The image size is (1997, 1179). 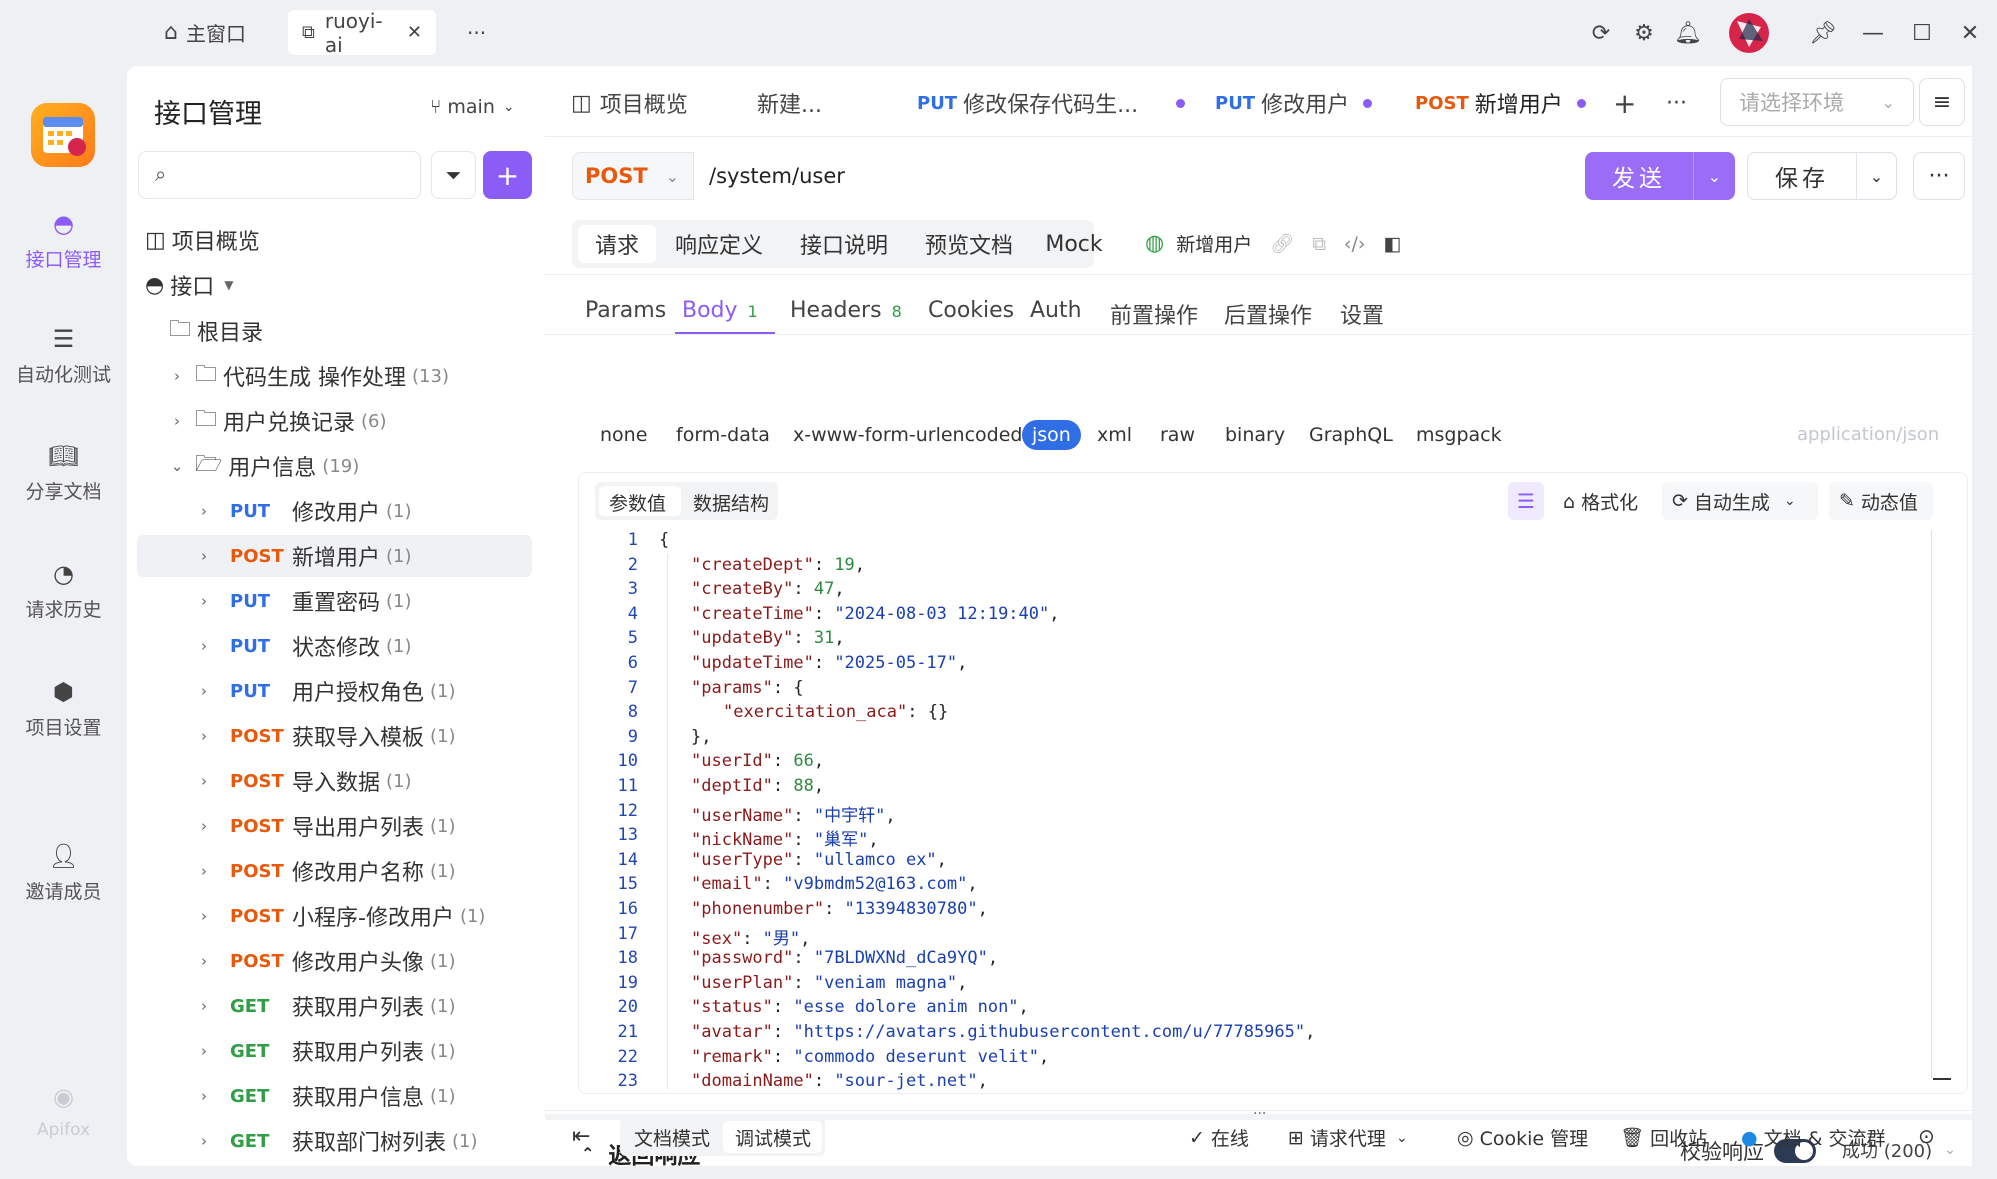 What do you see at coordinates (472, 107) in the screenshot?
I see `branch-selector: ⑂ main ⌄` at bounding box center [472, 107].